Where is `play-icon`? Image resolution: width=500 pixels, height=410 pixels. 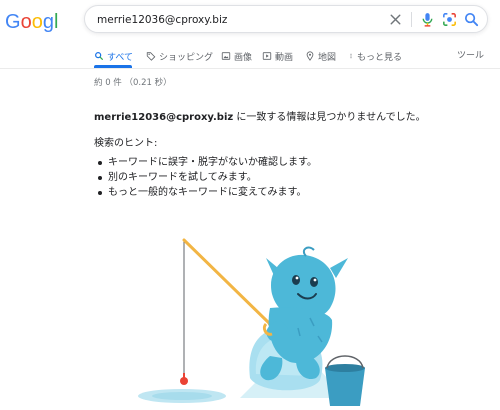
play-icon is located at coordinates (267, 56).